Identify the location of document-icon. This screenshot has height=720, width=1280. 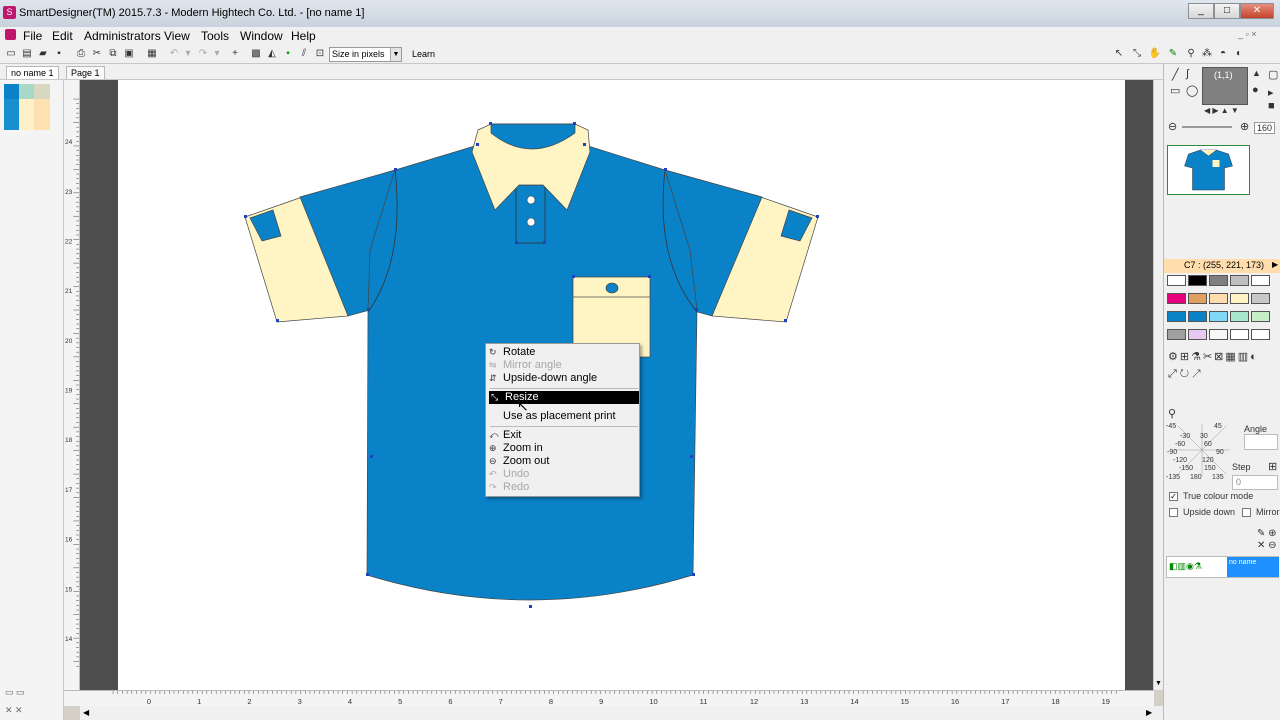
(10, 34).